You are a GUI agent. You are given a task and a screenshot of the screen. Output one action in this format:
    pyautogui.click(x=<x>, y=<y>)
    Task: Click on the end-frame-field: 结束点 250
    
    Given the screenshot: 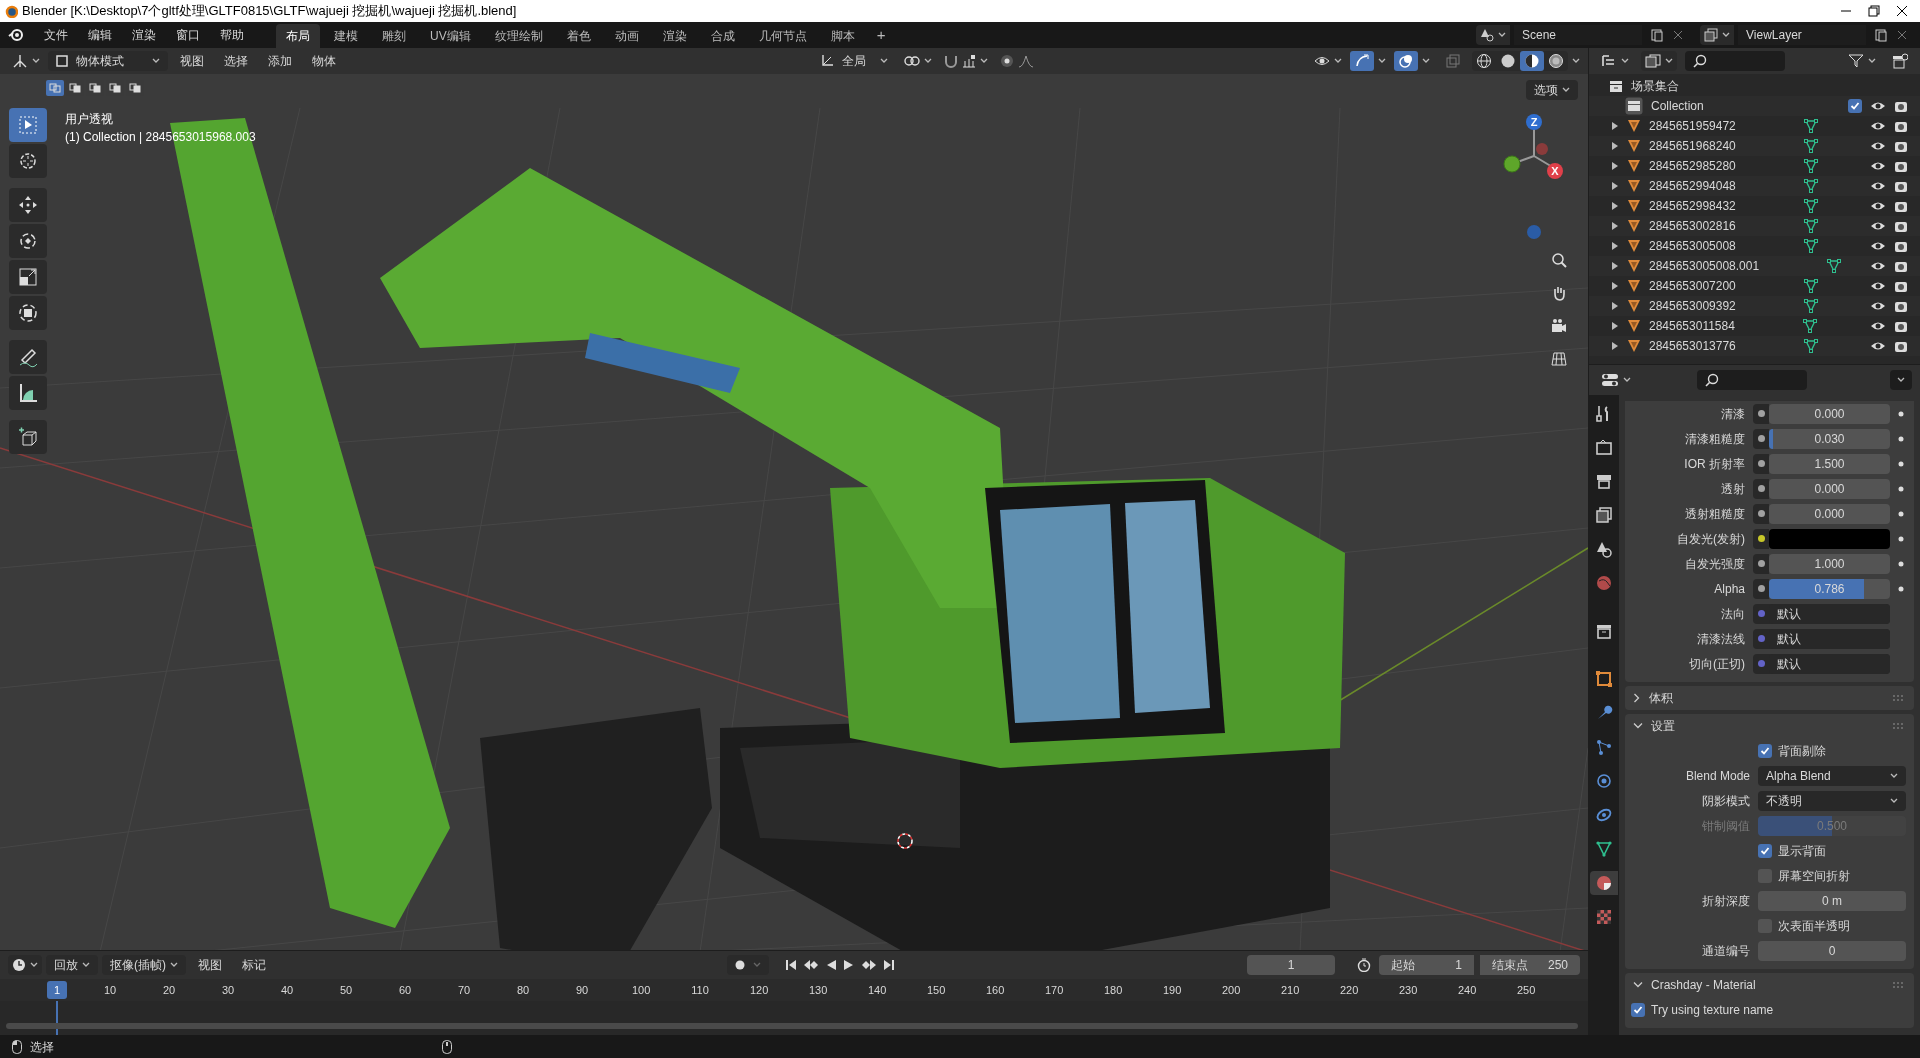 What is the action you would take?
    pyautogui.click(x=1530, y=965)
    